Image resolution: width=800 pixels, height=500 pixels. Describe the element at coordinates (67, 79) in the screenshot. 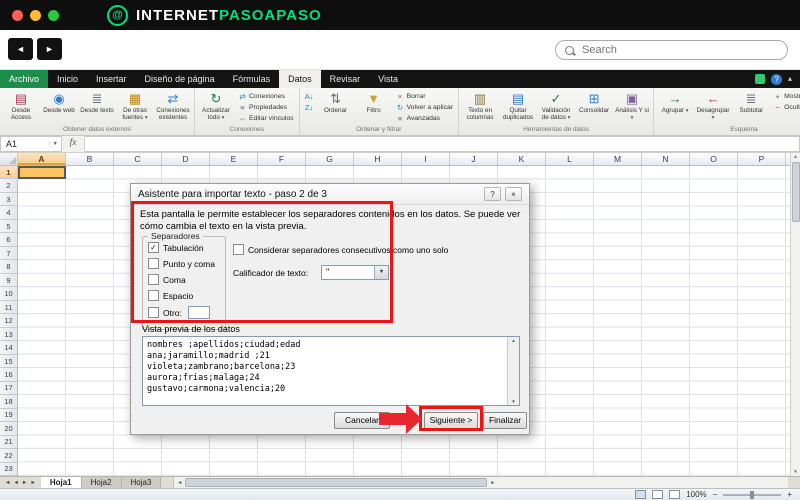

I see `tab-inicio: Inicio` at that location.